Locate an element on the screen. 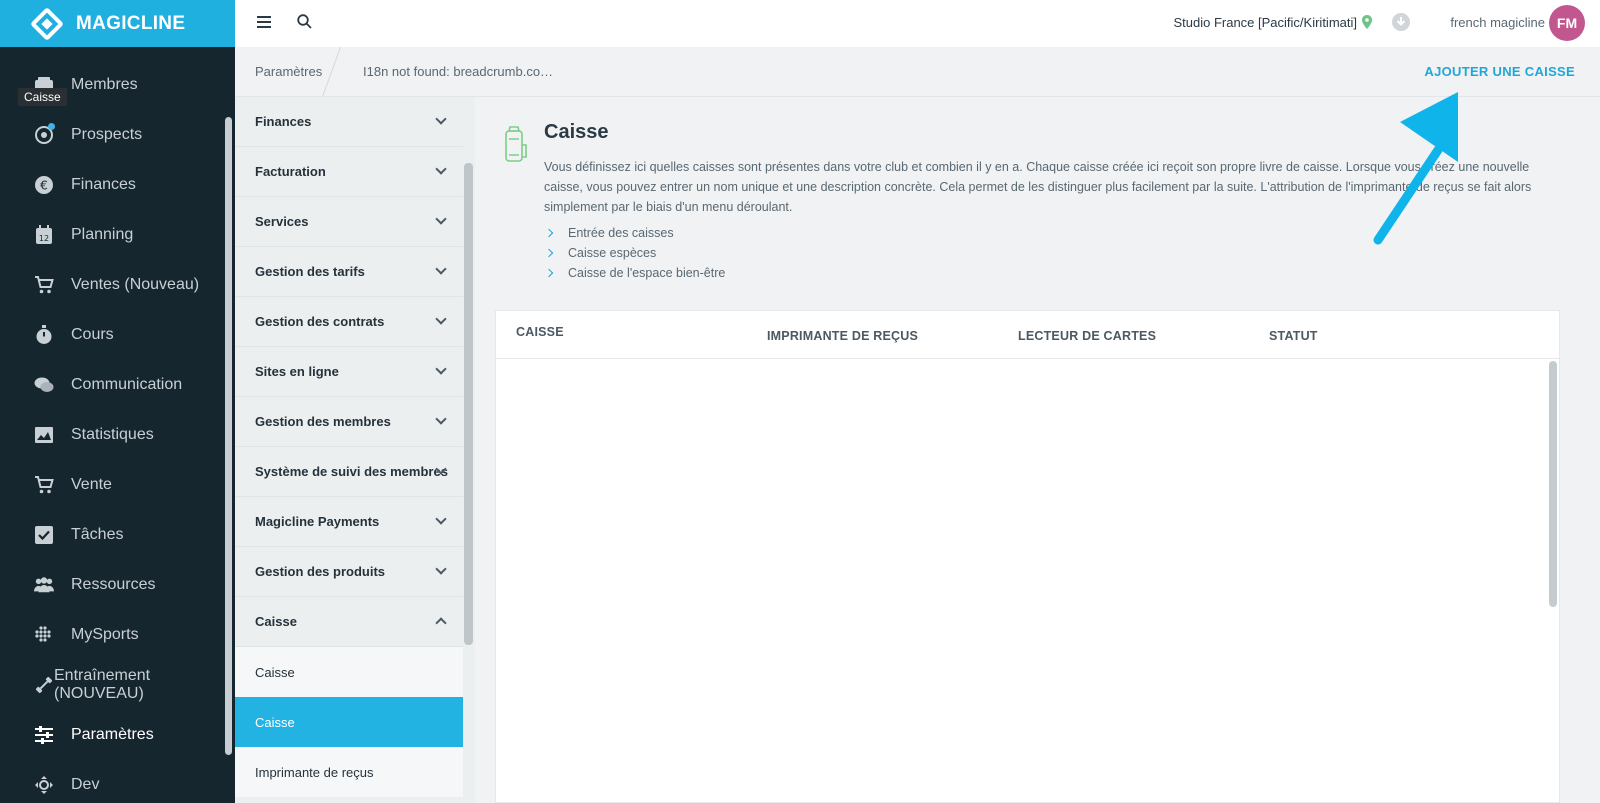 This screenshot has width=1600, height=803. hamburger-menu-icon is located at coordinates (266, 24).